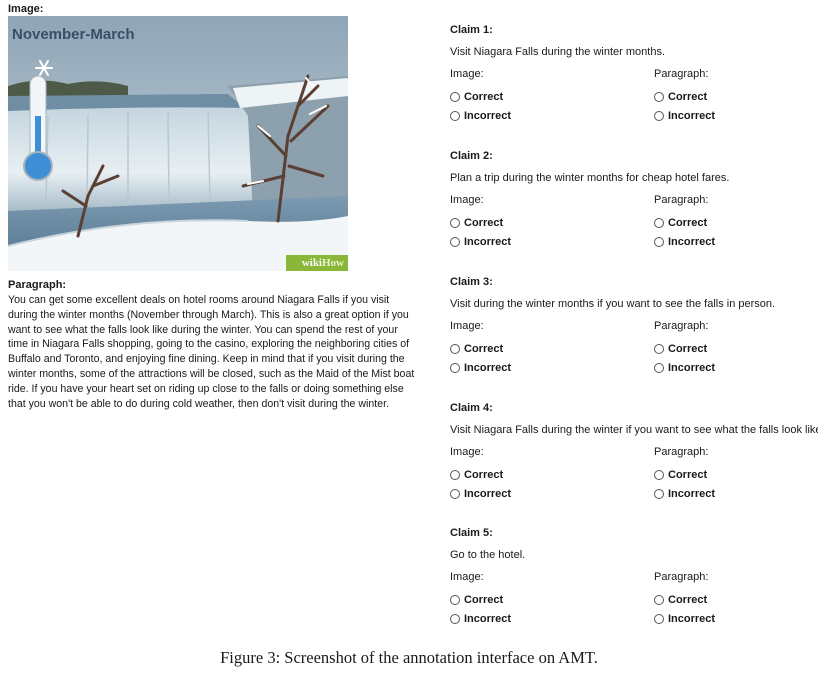 The width and height of the screenshot is (818, 682). Describe the element at coordinates (476, 349) in the screenshot. I see `claim-3-image-correct-radio: Correct` at that location.